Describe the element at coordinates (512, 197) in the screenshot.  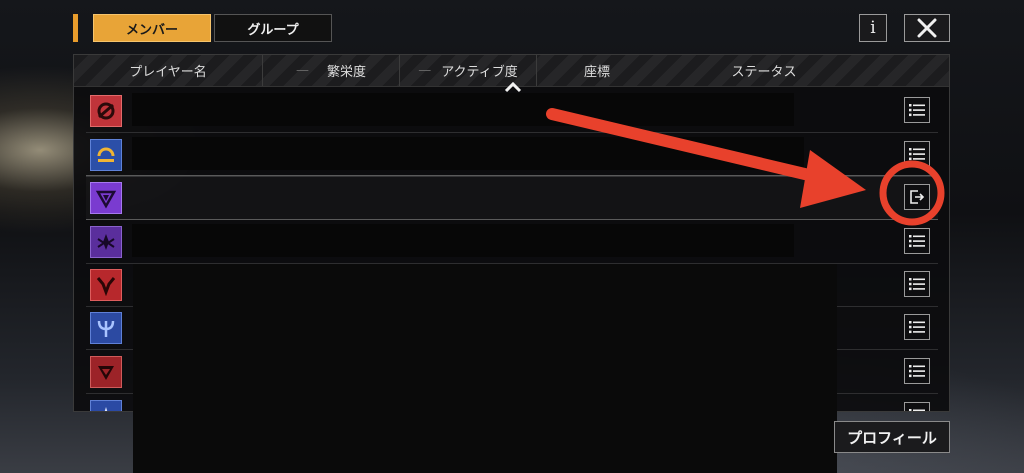
I see `table-row-self` at that location.